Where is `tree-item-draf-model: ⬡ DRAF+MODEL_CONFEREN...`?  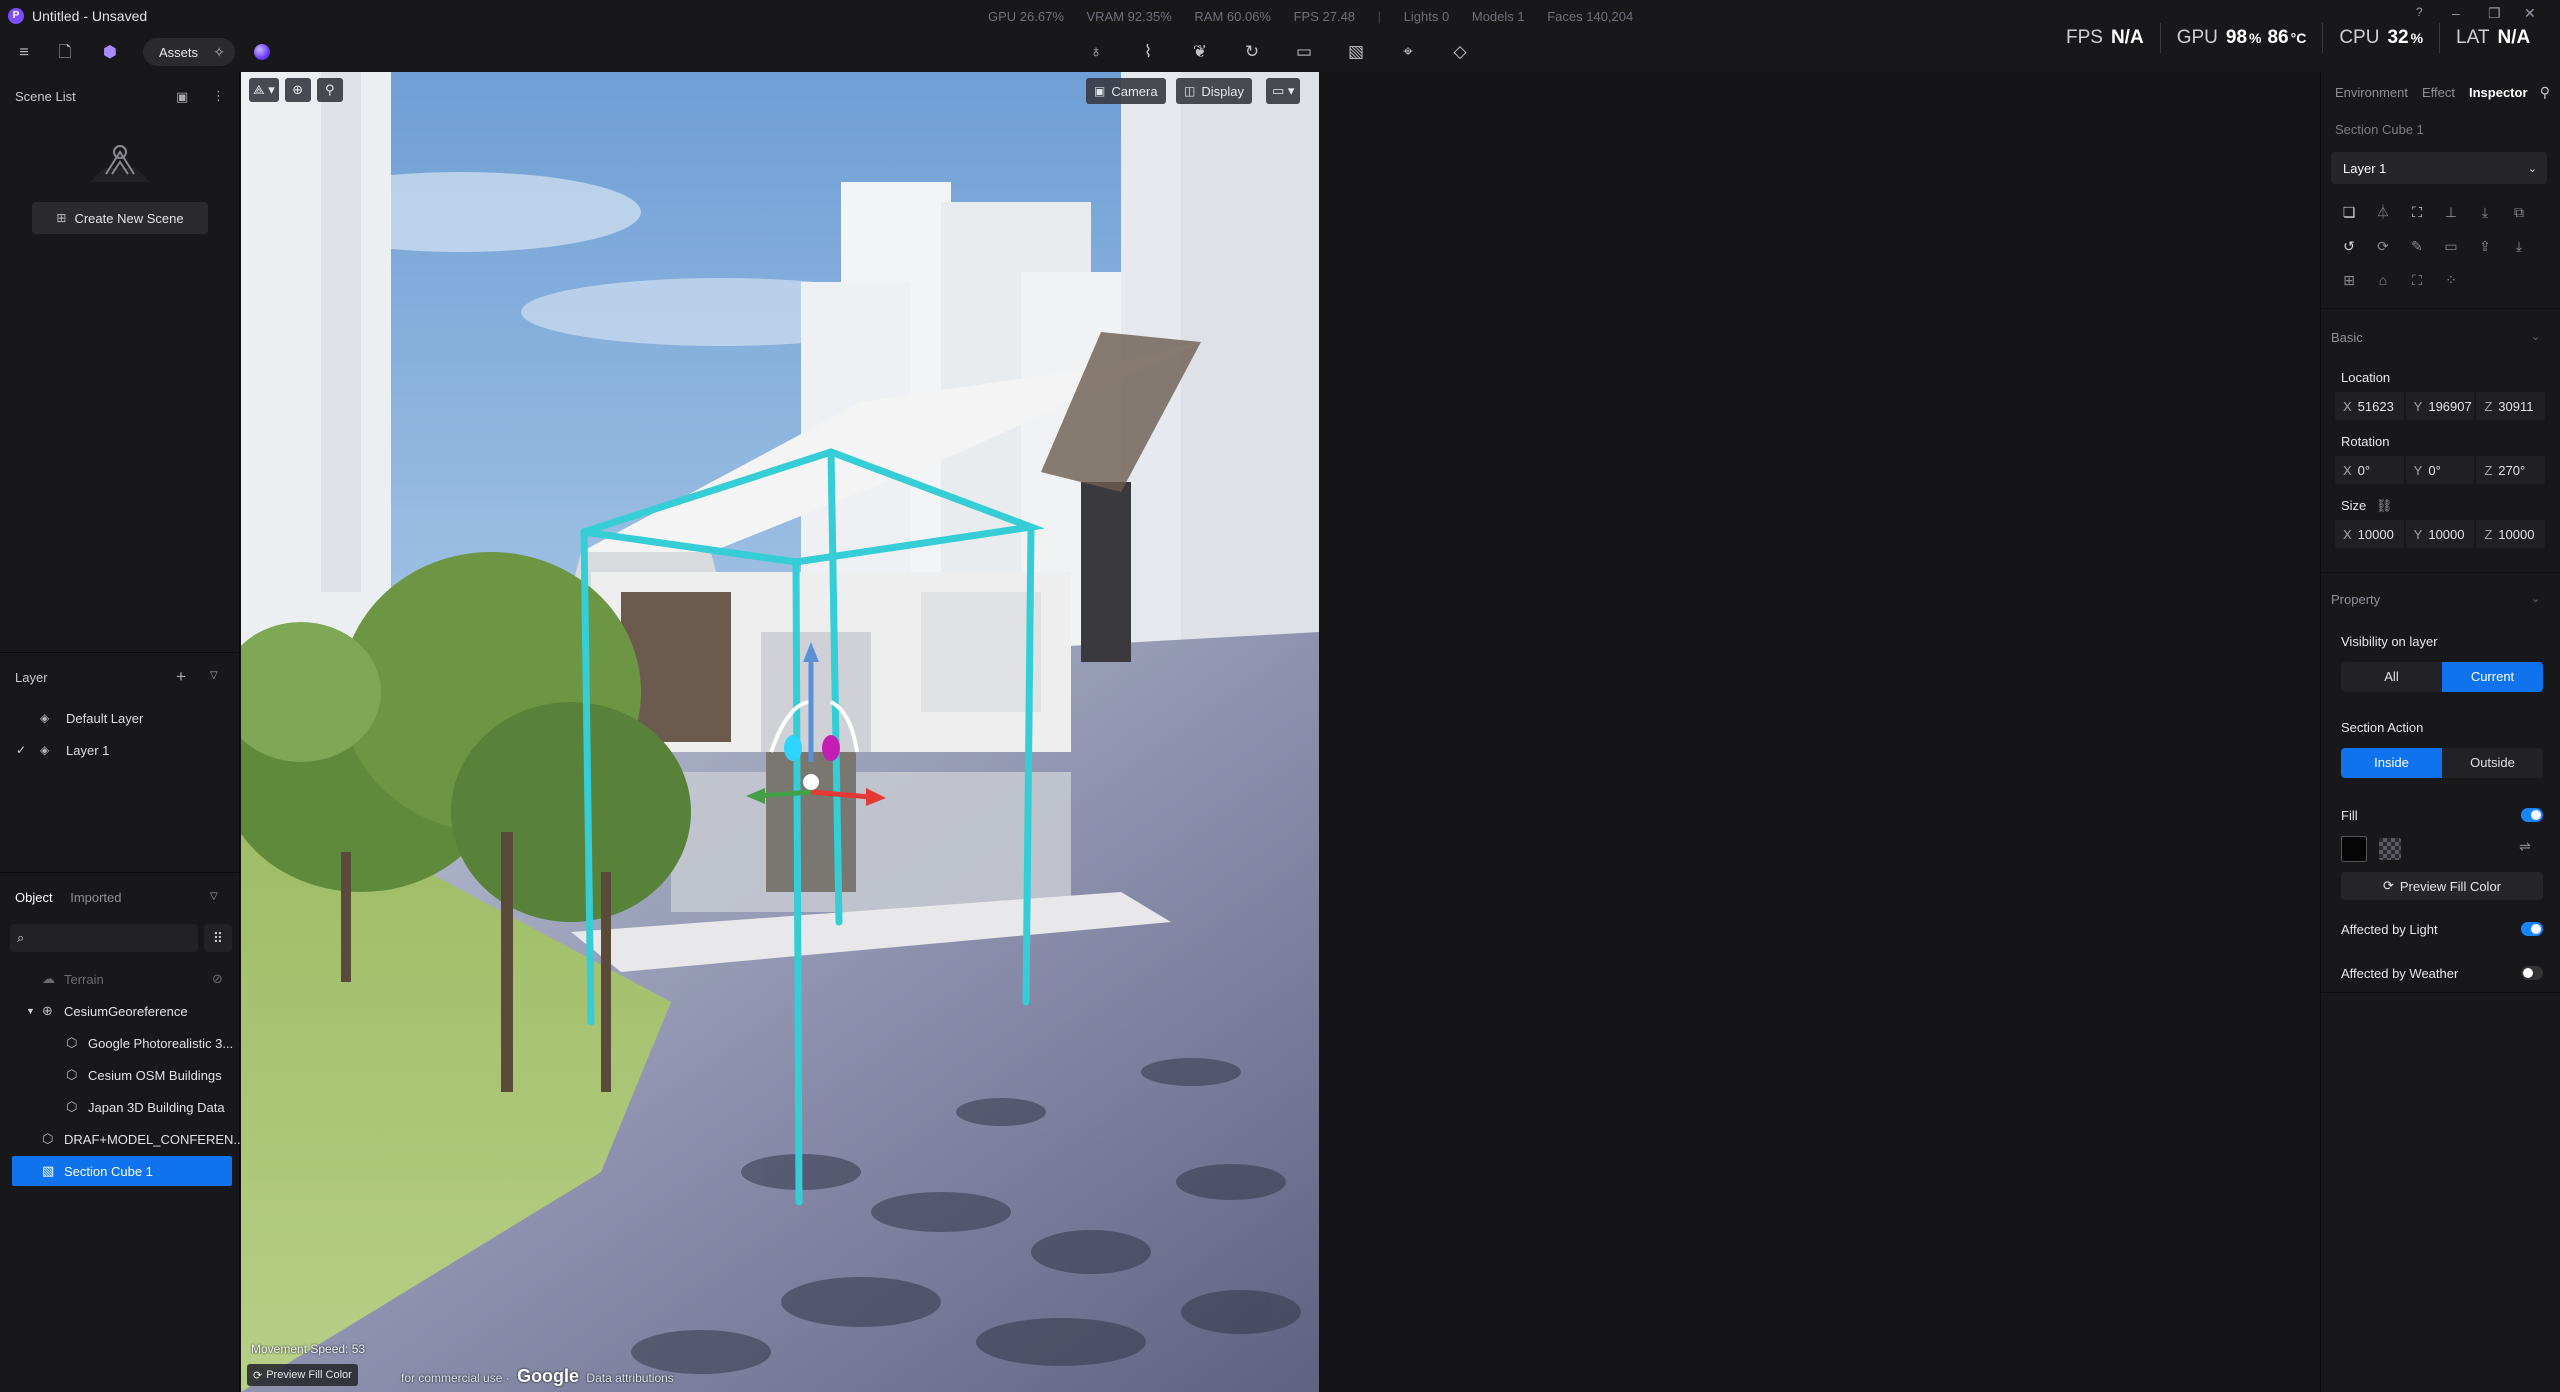
tree-item-draf-model: ⬡ DRAF+MODEL_CONFEREN... is located at coordinates (120, 1139).